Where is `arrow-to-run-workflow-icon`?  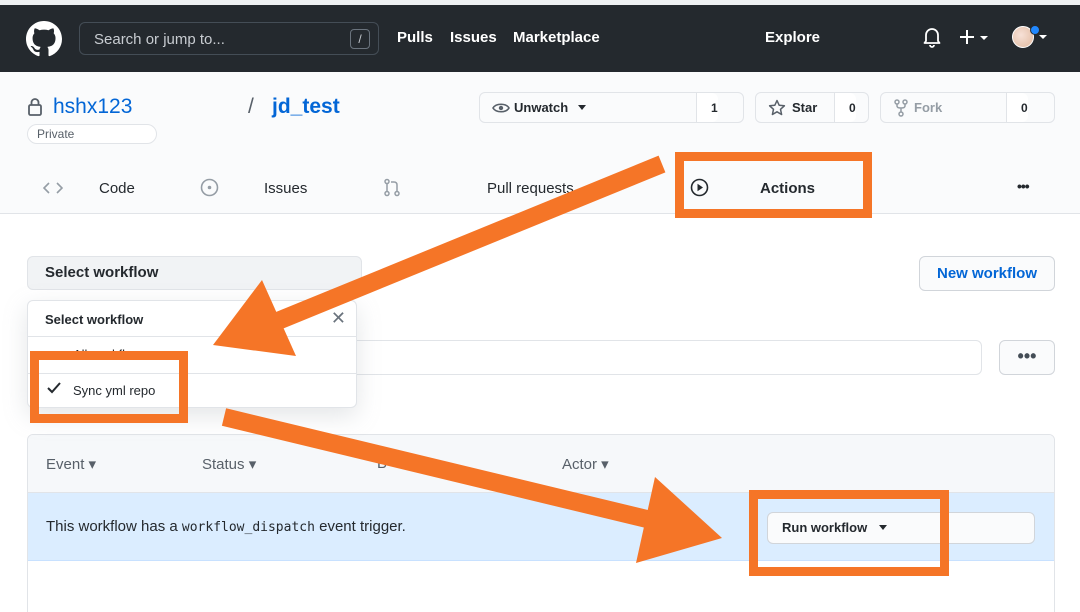
arrow-to-run-workflow-icon is located at coordinates (471, 485).